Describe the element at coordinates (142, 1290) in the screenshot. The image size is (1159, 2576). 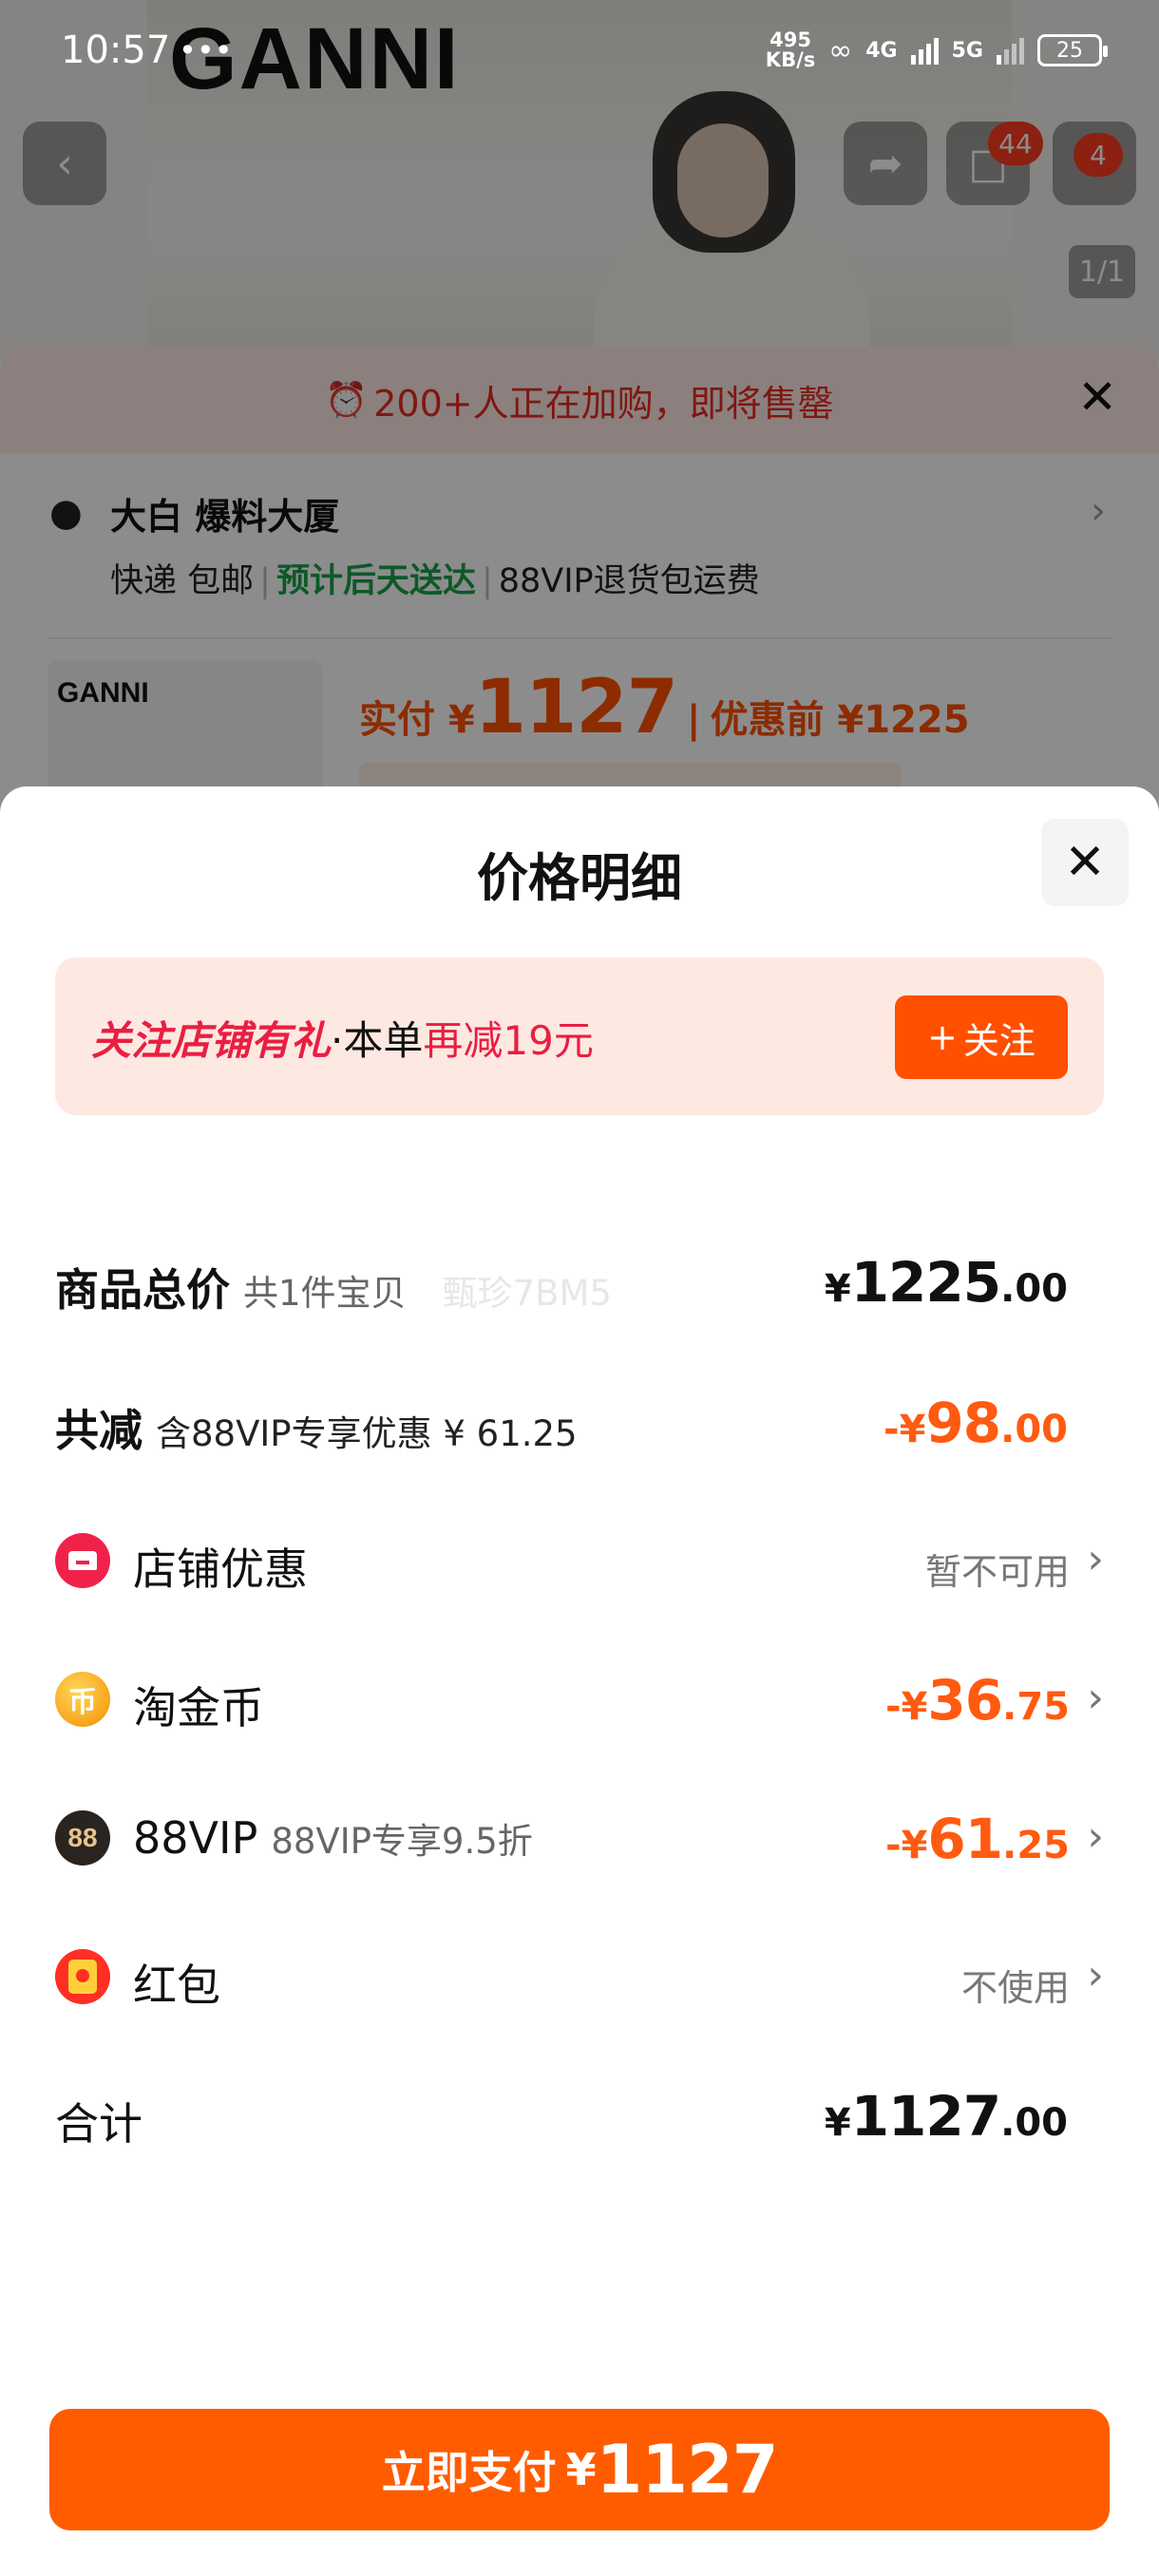
I see `total-price-label-text: 商品总价` at that location.